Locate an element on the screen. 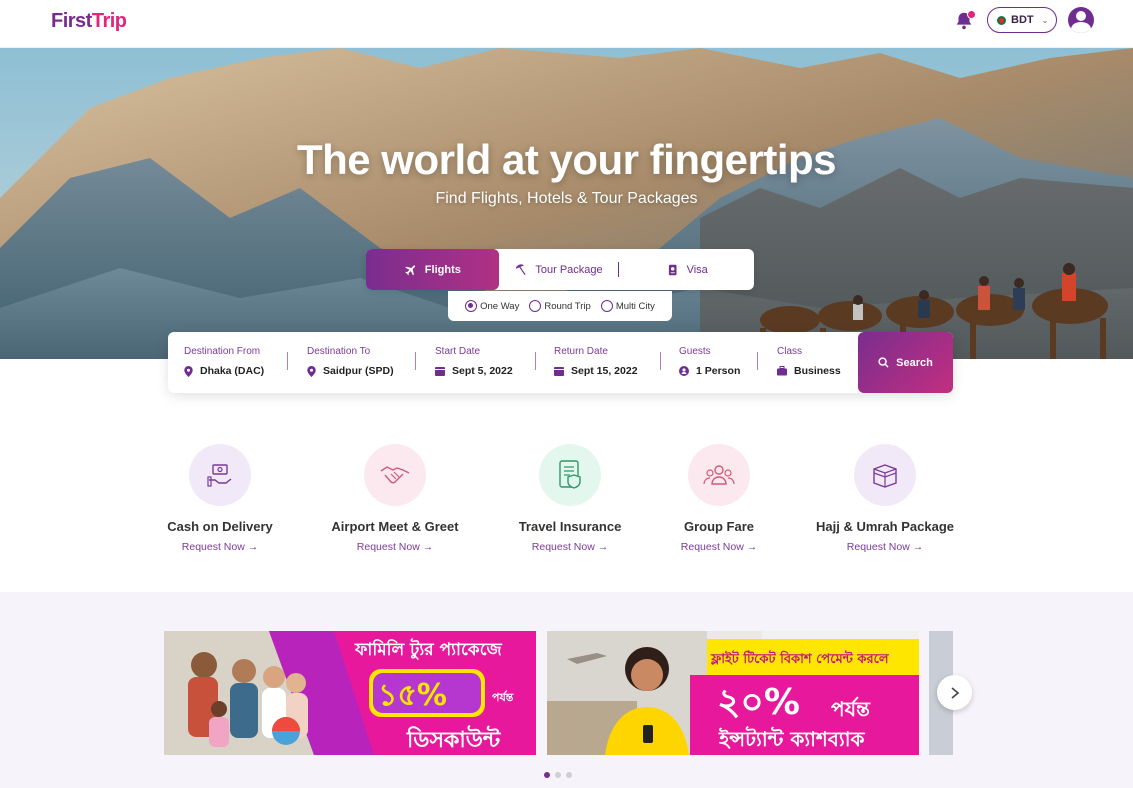  briefcase-icon is located at coordinates (782, 371).